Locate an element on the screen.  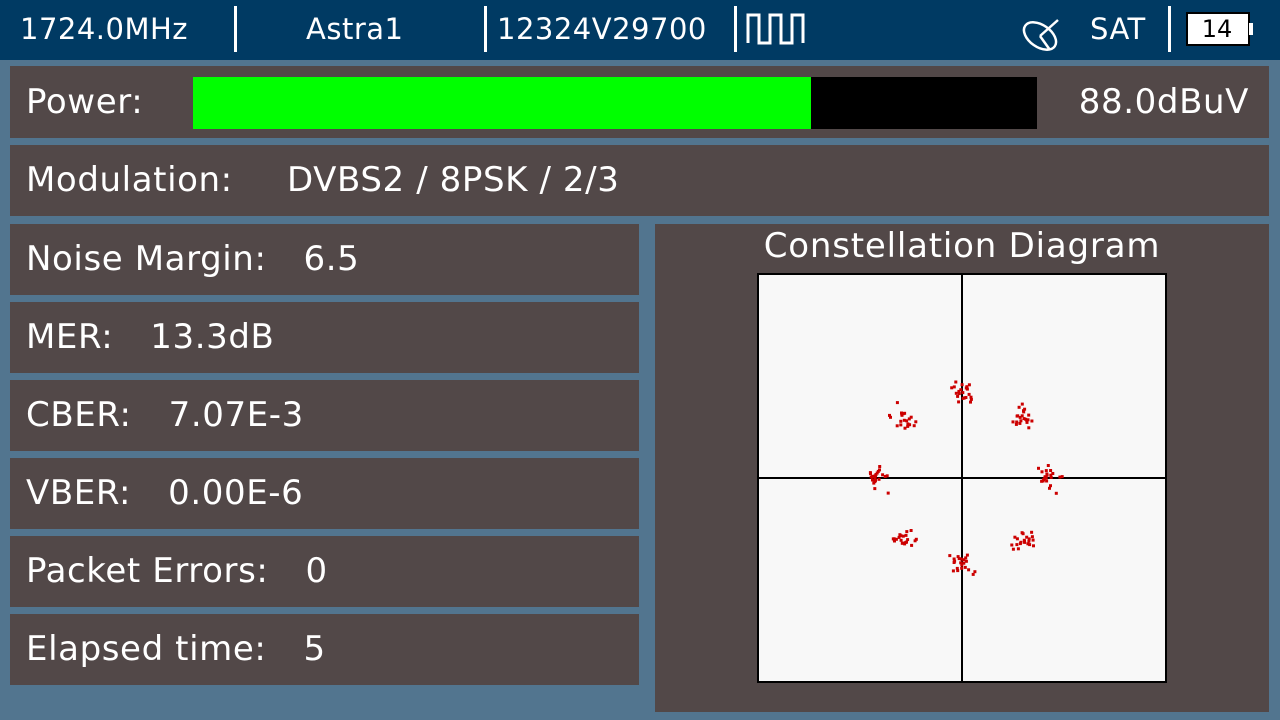
modulation-row: Modulation: DVBS2 / 8PSK / 2/3 is located at coordinates (639, 180).